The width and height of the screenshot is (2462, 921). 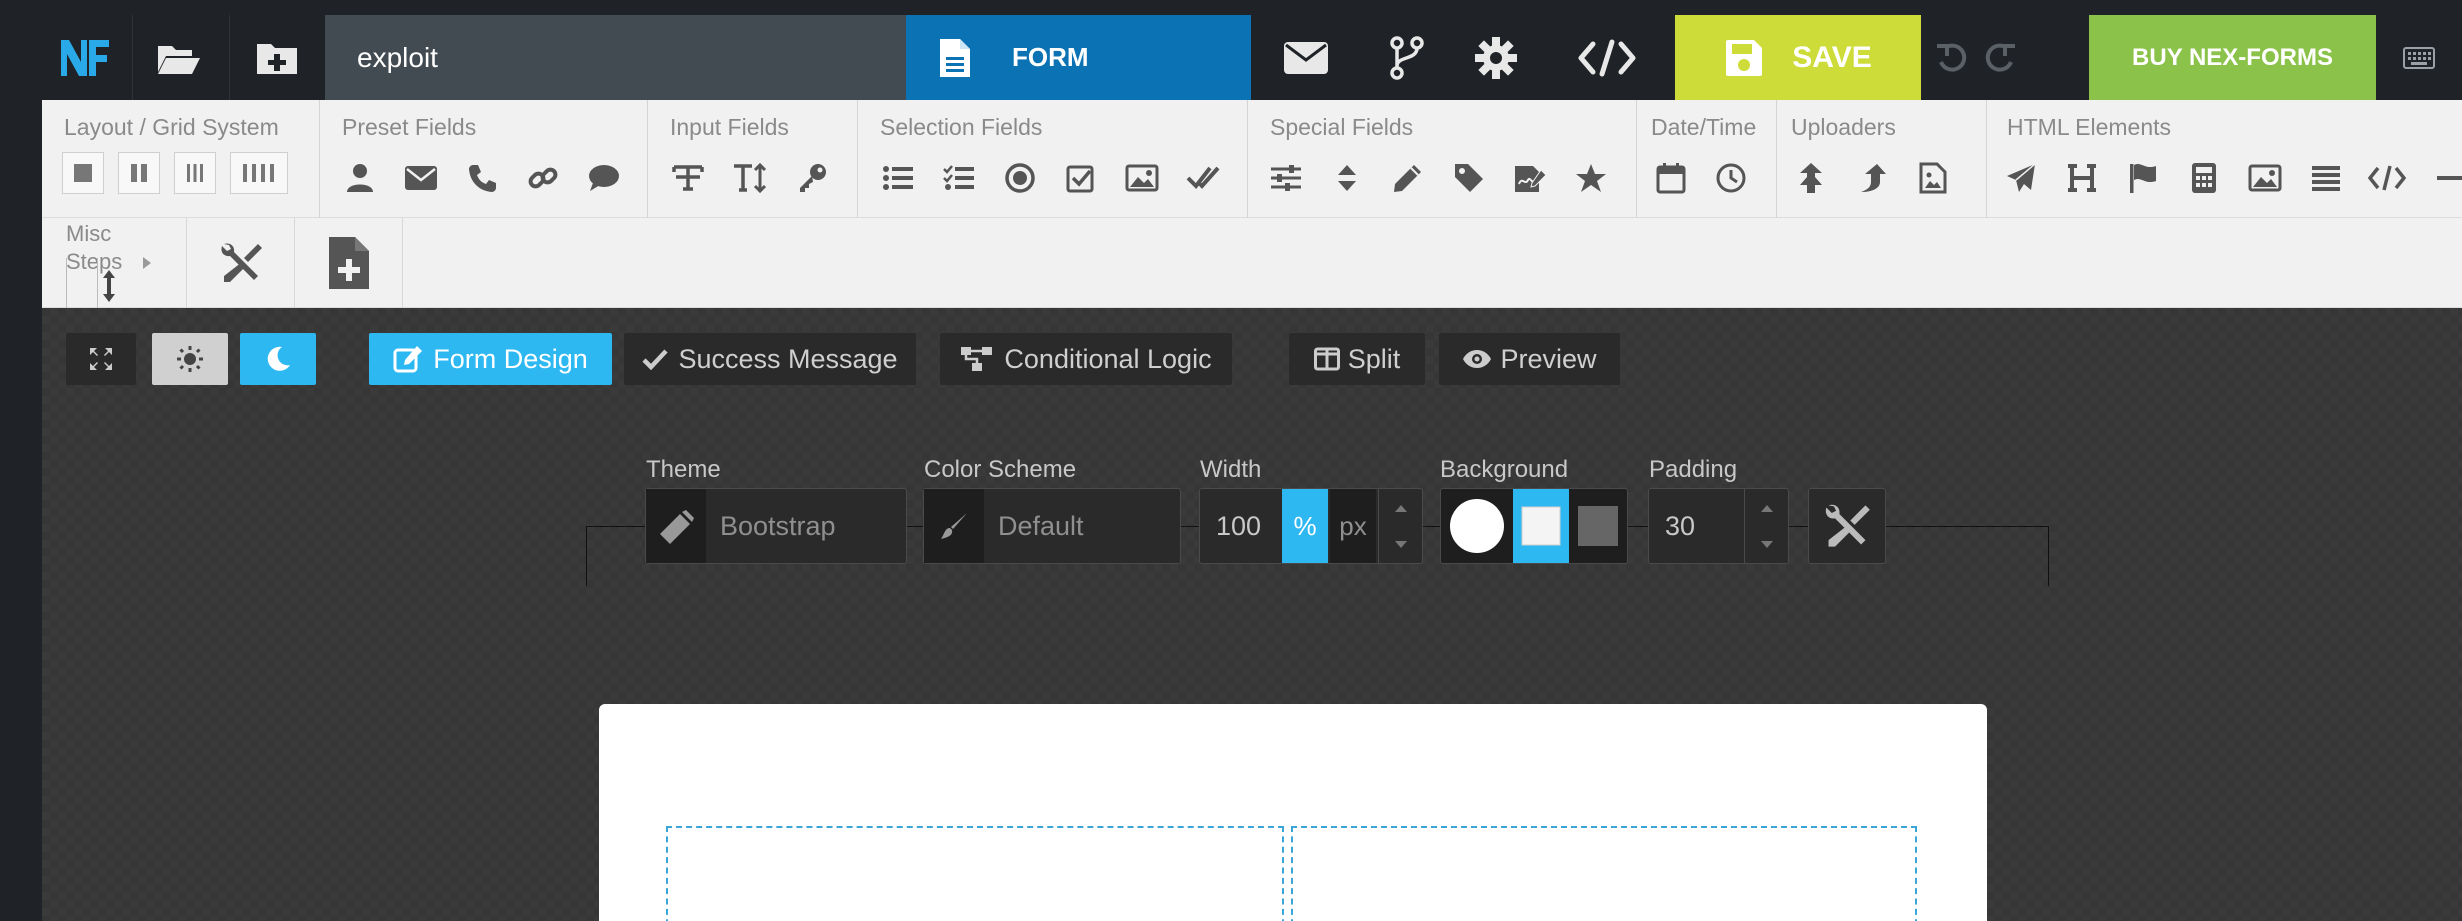 What do you see at coordinates (1357, 359) in the screenshot?
I see `split-view-button: Split` at bounding box center [1357, 359].